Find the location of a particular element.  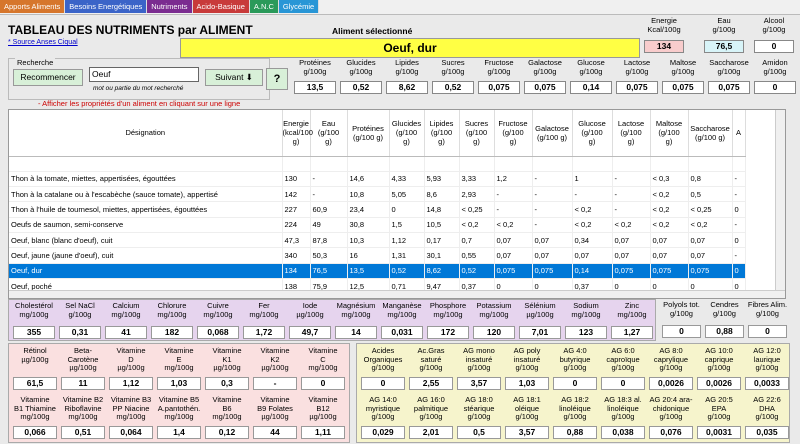

lipids_row1-cell: Acides Organiques g/100g 0 is located at coordinates (383, 368).